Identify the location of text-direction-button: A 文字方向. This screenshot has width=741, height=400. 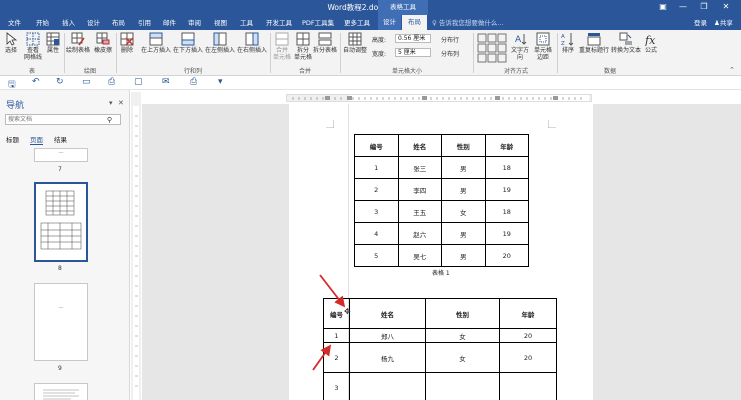
(520, 46).